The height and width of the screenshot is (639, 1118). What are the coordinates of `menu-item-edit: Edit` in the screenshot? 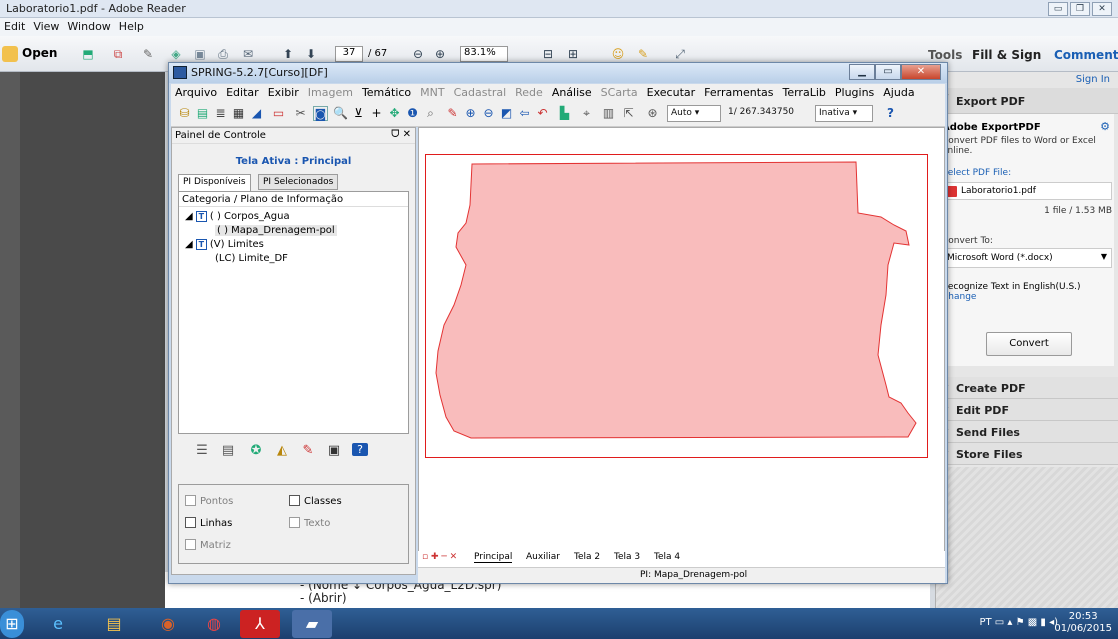 It's located at (14, 27).